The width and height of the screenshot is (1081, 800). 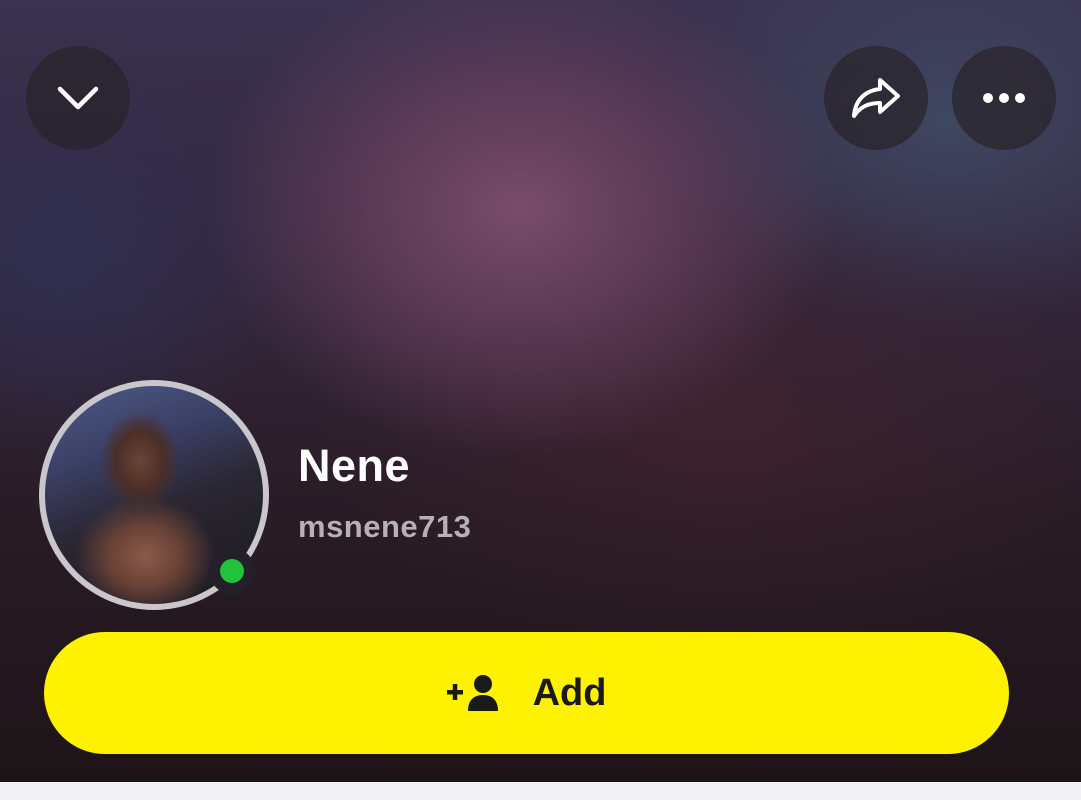 I want to click on share-arrow-icon, so click(x=876, y=98).